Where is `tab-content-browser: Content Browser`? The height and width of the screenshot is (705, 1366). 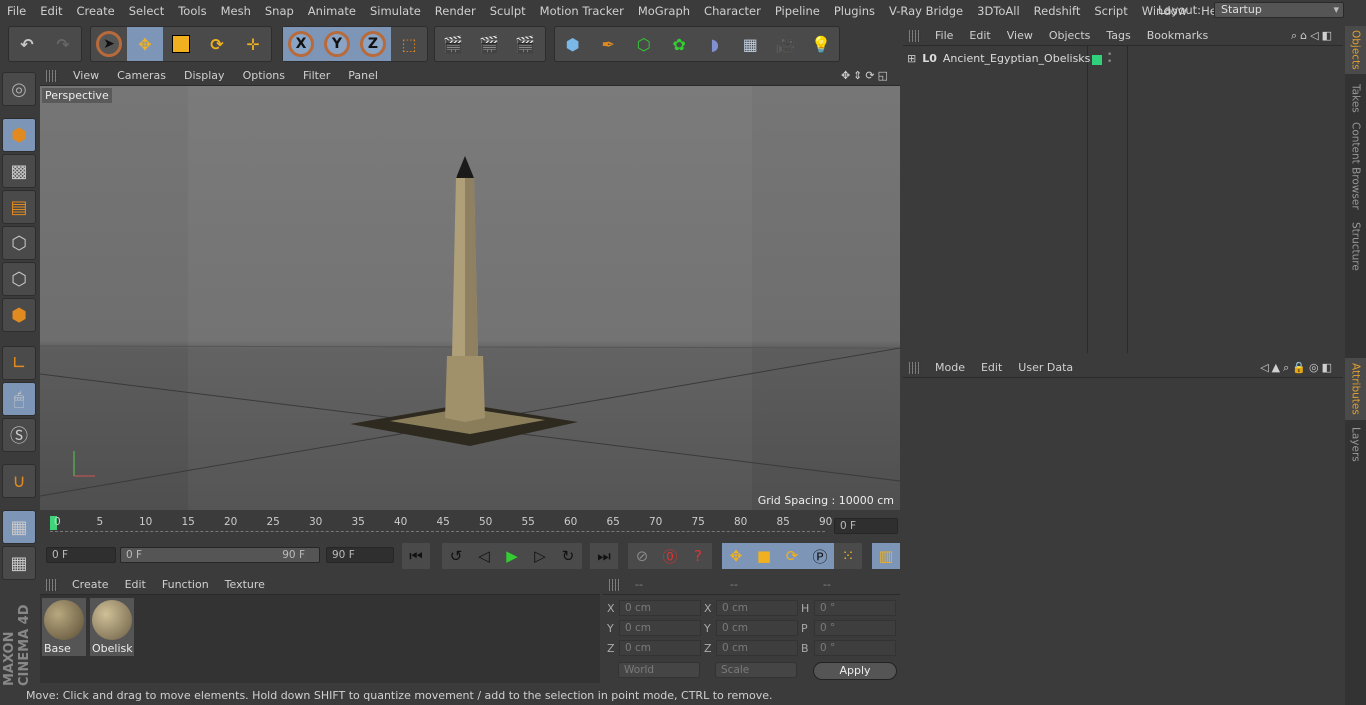 tab-content-browser: Content Browser is located at coordinates (1355, 166).